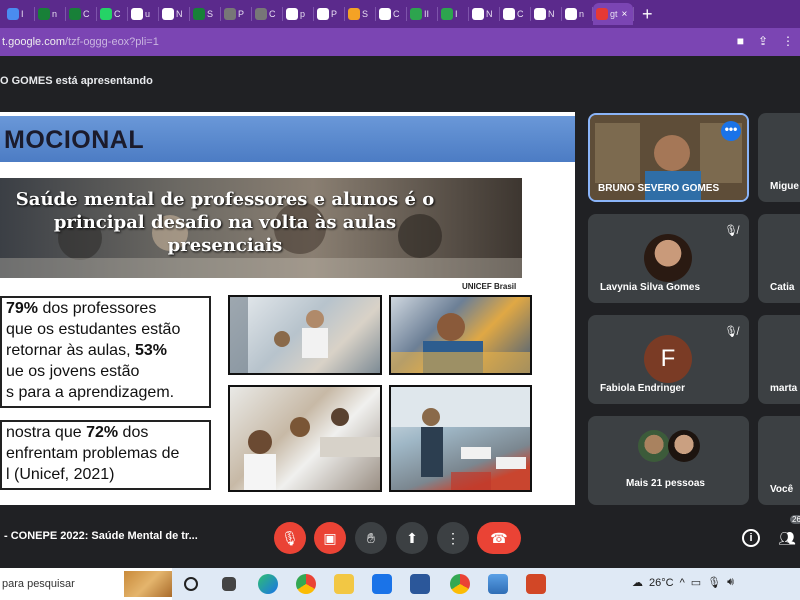 Image resolution: width=800 pixels, height=600 pixels. Describe the element at coordinates (763, 41) in the screenshot. I see `share-icon: ⇪` at that location.